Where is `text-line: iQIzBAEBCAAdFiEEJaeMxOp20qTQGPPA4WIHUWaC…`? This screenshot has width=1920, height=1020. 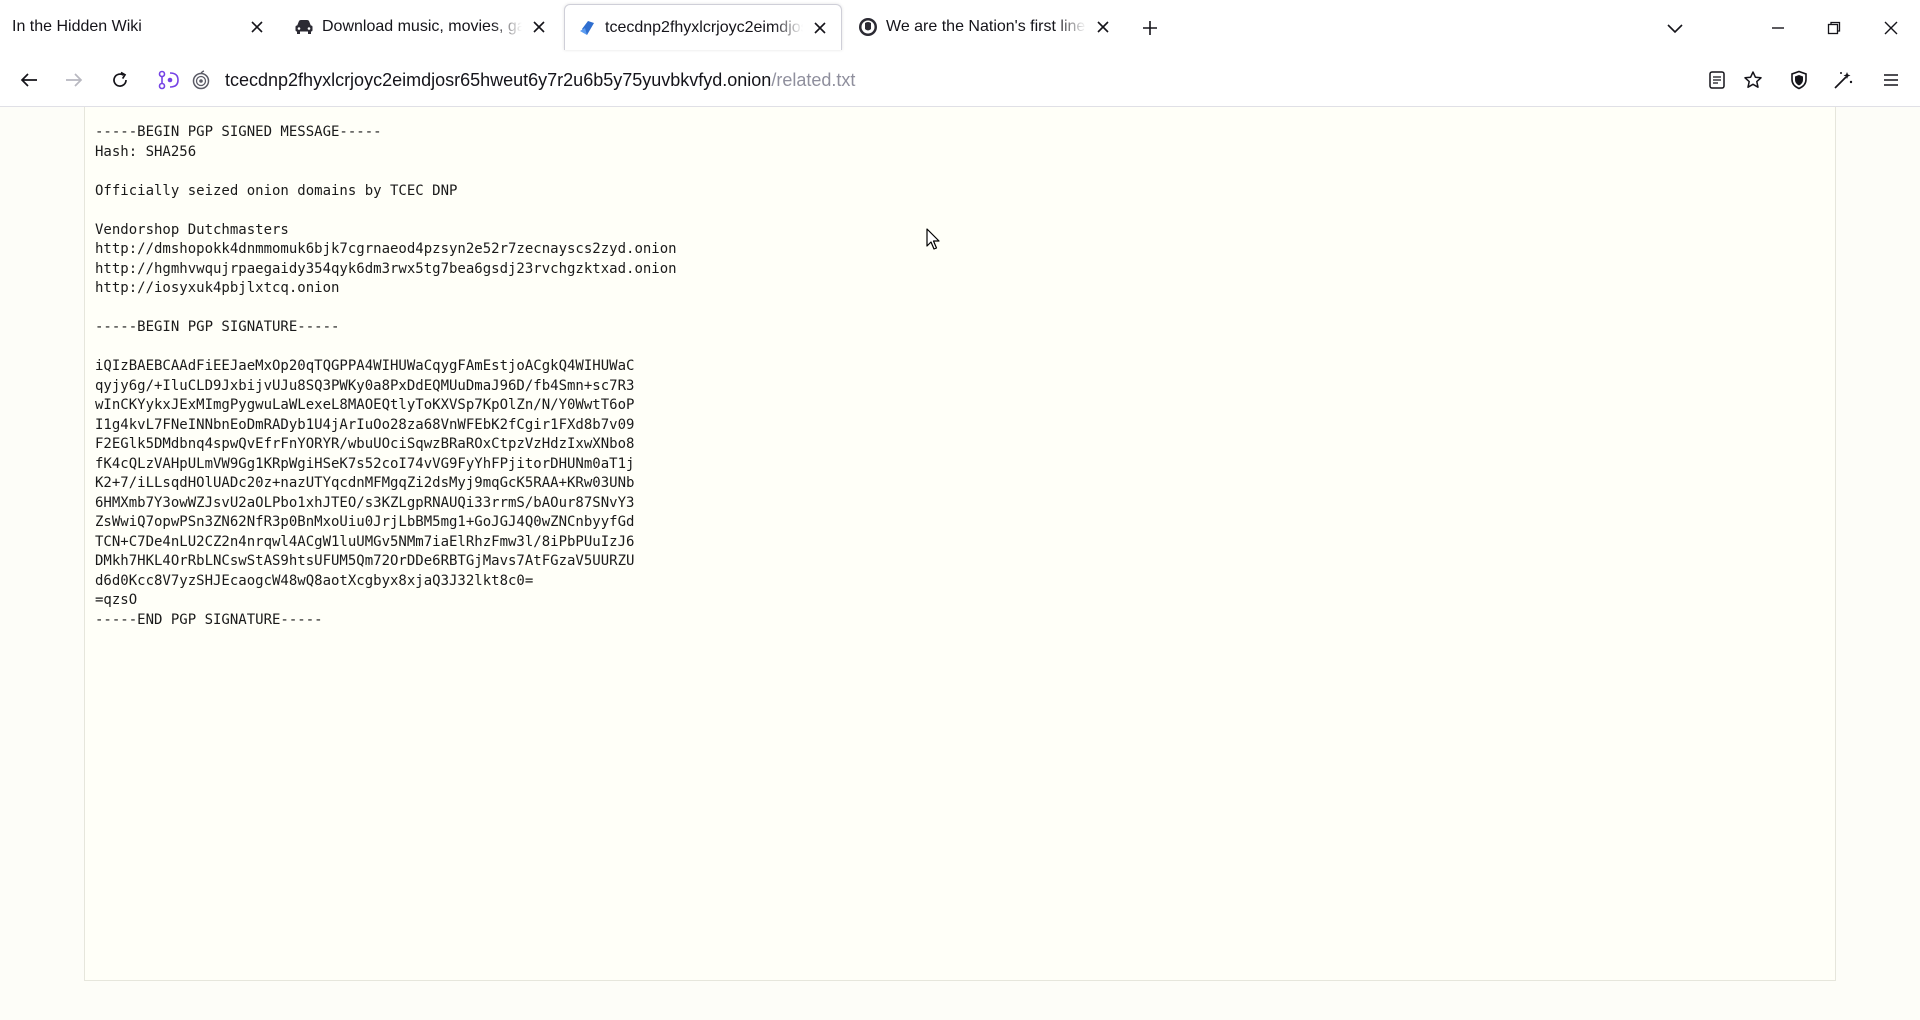 text-line: iQIzBAEBCAAdFiEEJaeMxOp20qTQGPPA4WIHUWaC… is located at coordinates (365, 366).